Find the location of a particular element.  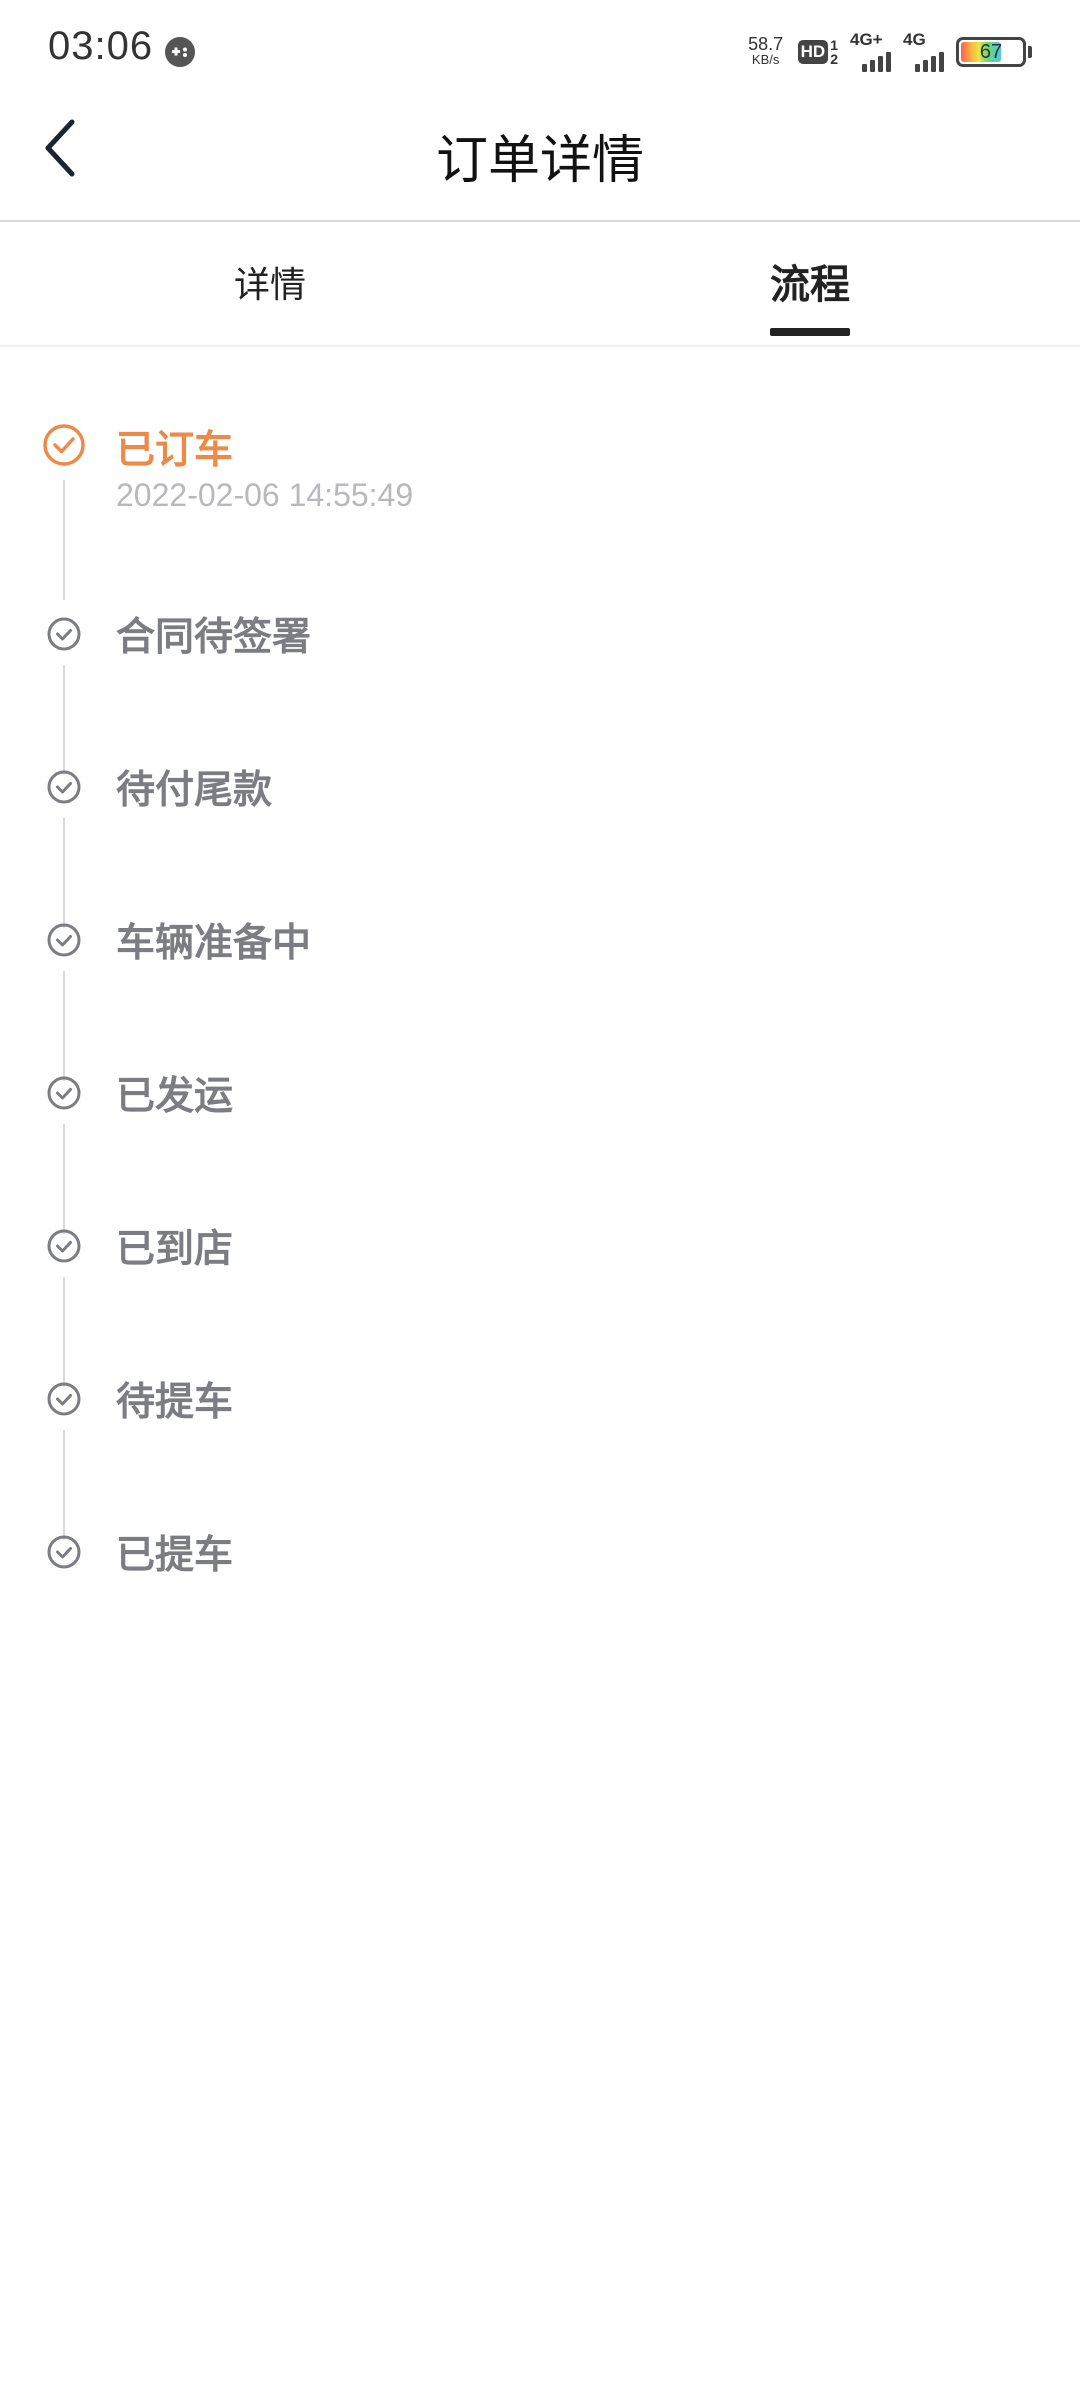

battery-level: 67 is located at coordinates (991, 51).